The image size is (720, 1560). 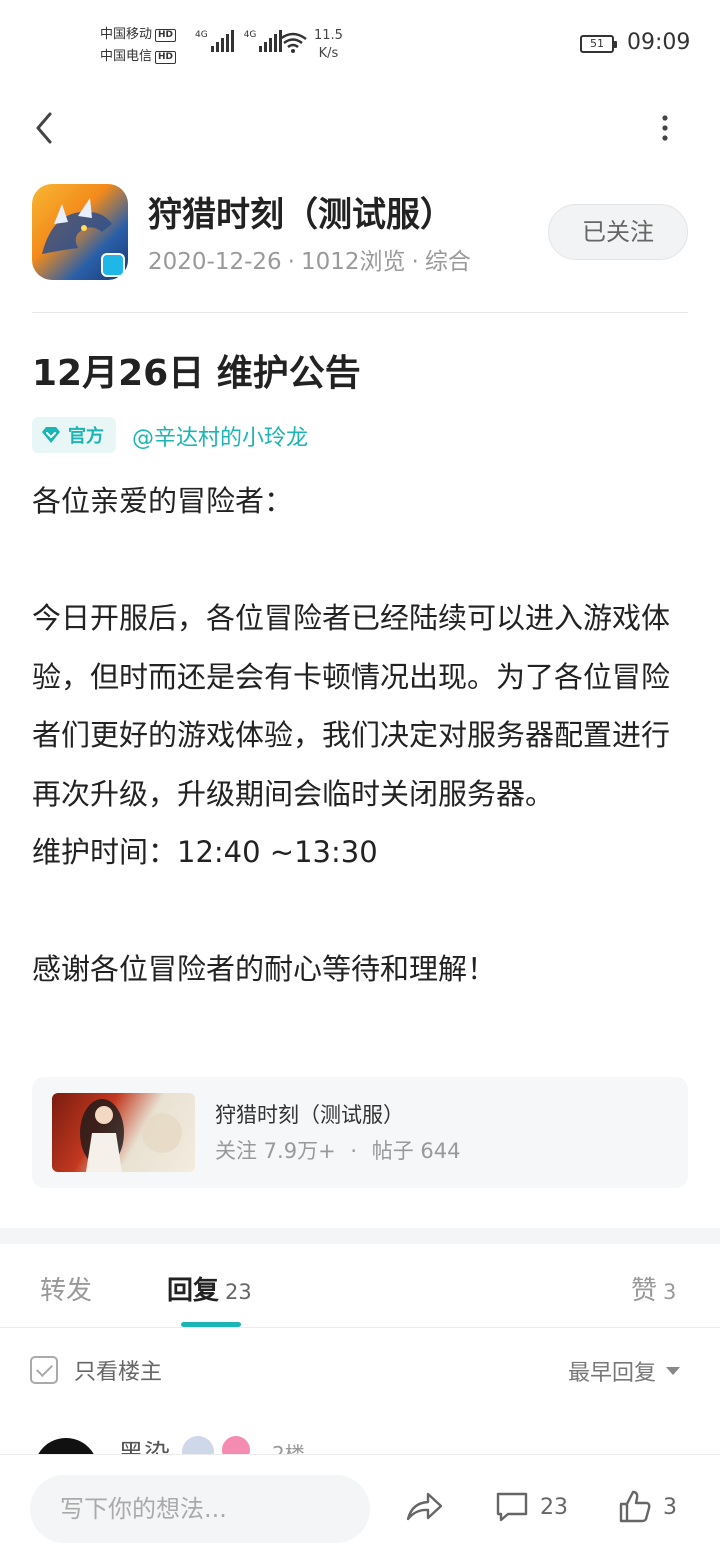 I want to click on comment-button: 23, so click(x=531, y=1507).